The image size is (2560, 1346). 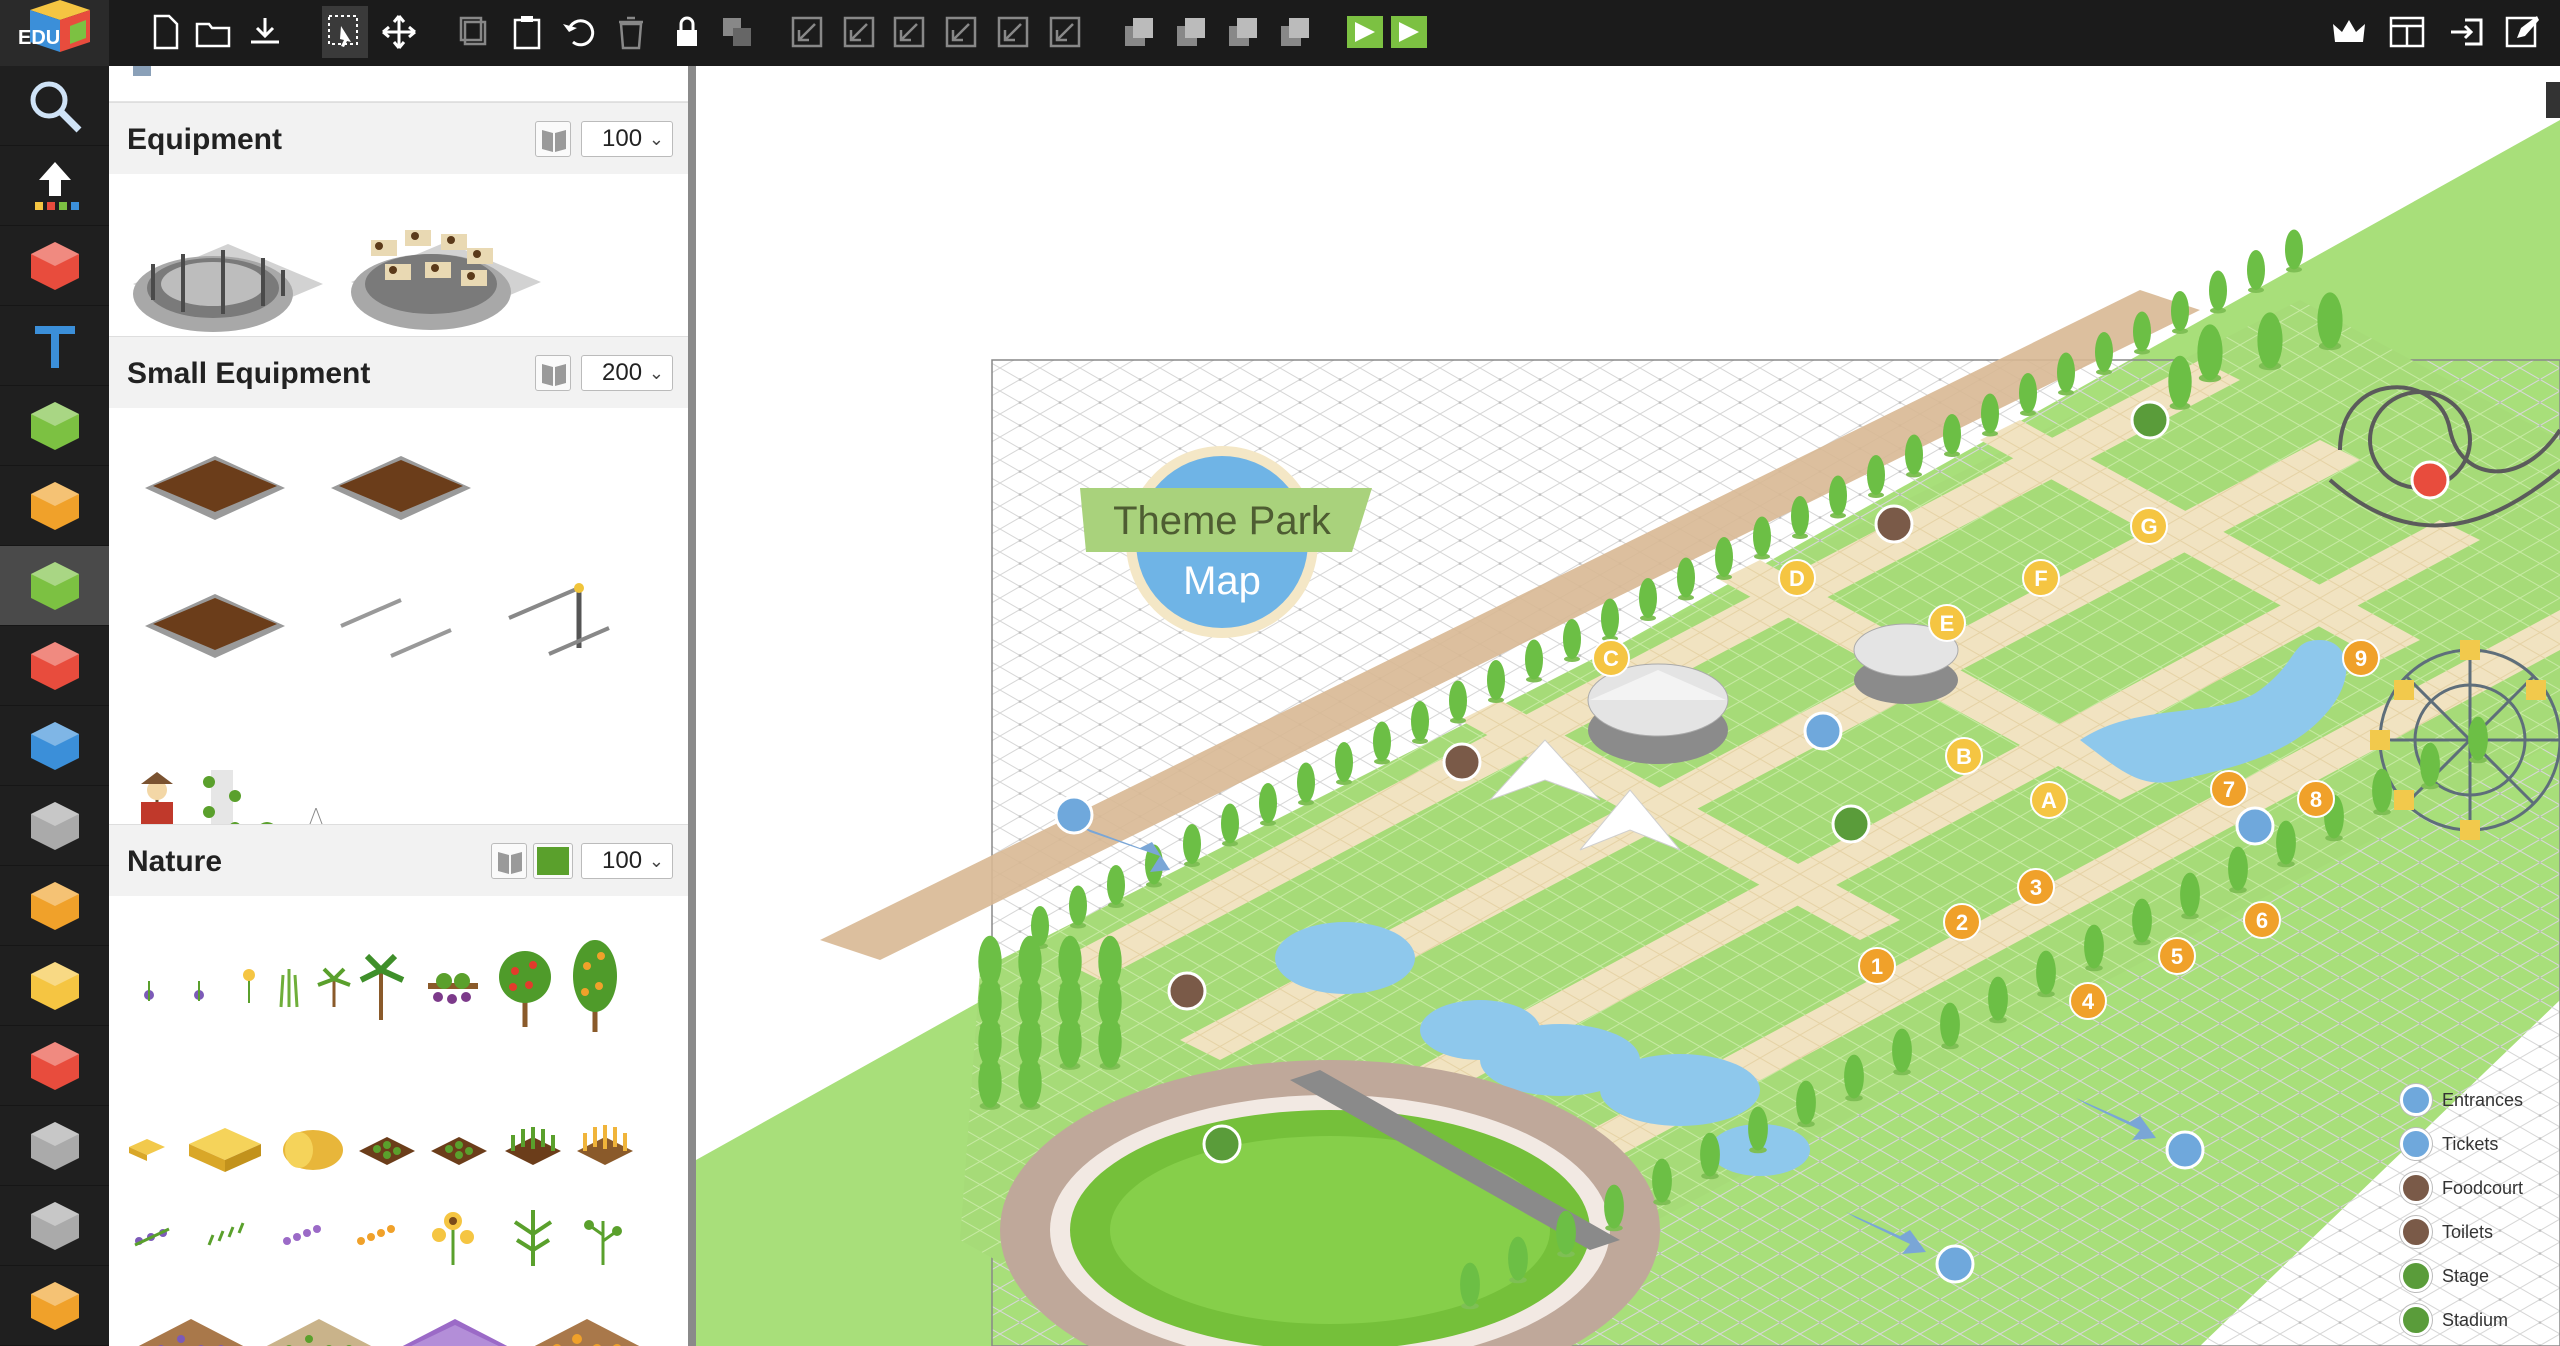 I want to click on nature-vine, so click(x=453, y=988).